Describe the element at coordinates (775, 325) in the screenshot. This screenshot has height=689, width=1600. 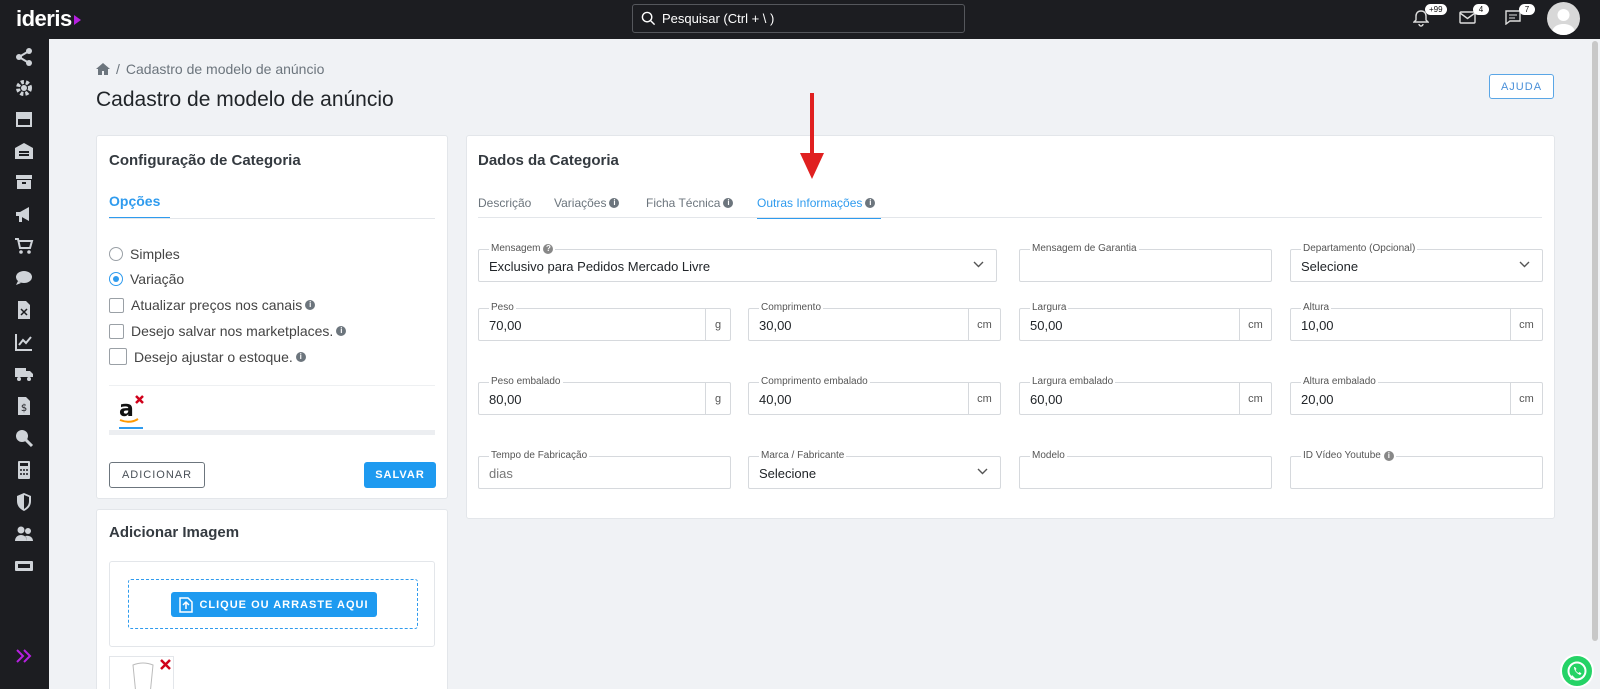
I see `comprimento-value: 30,00` at that location.